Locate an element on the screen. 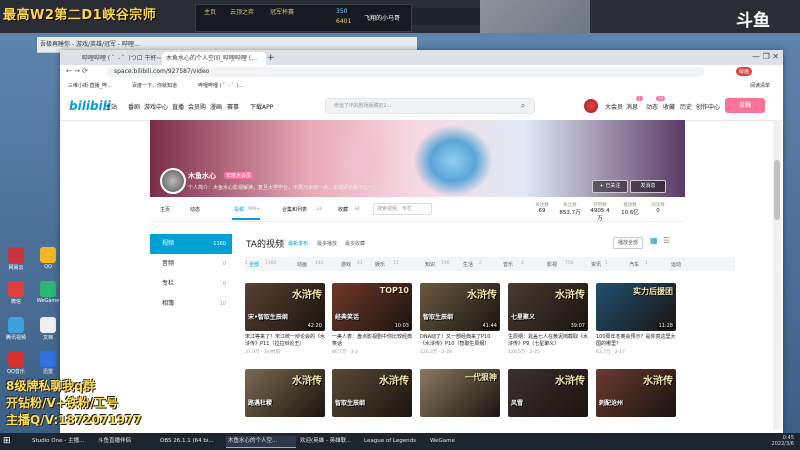  video-title: DNA动了！又一部经典来了P10《水浒传》P10（智取生辰纲） is located at coordinates (460, 341).